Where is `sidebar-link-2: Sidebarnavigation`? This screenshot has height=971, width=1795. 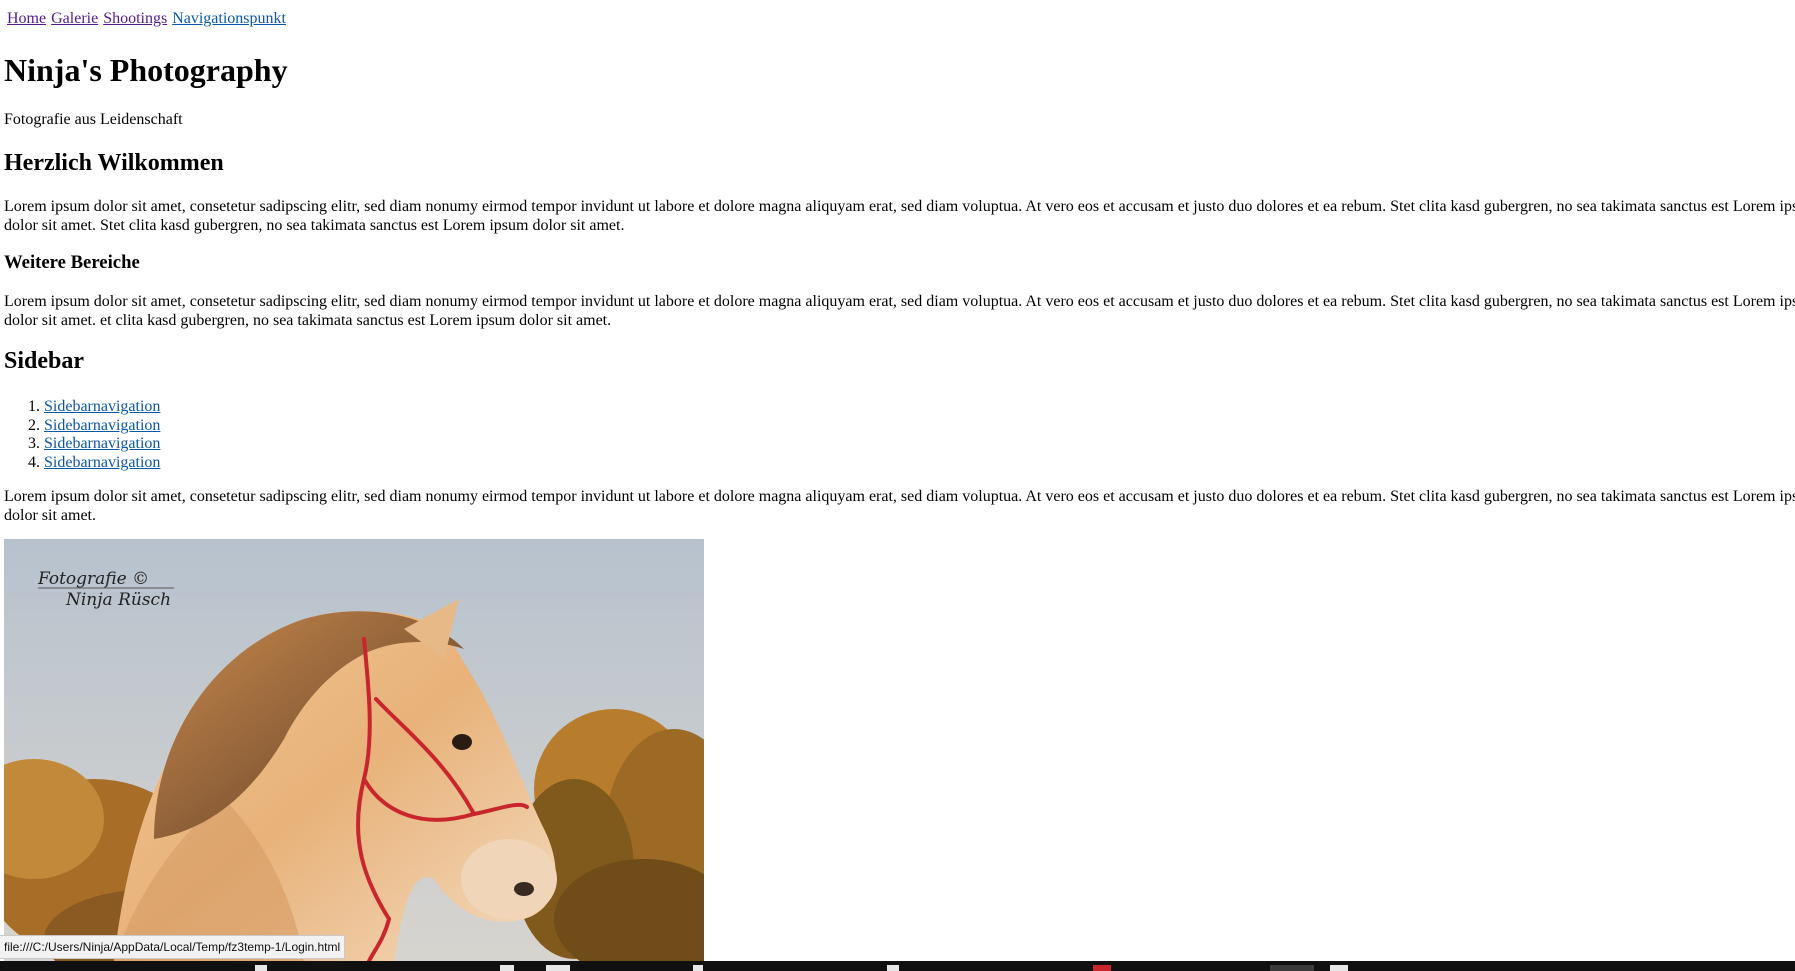
sidebar-link-2: Sidebarnavigation is located at coordinates (102, 425).